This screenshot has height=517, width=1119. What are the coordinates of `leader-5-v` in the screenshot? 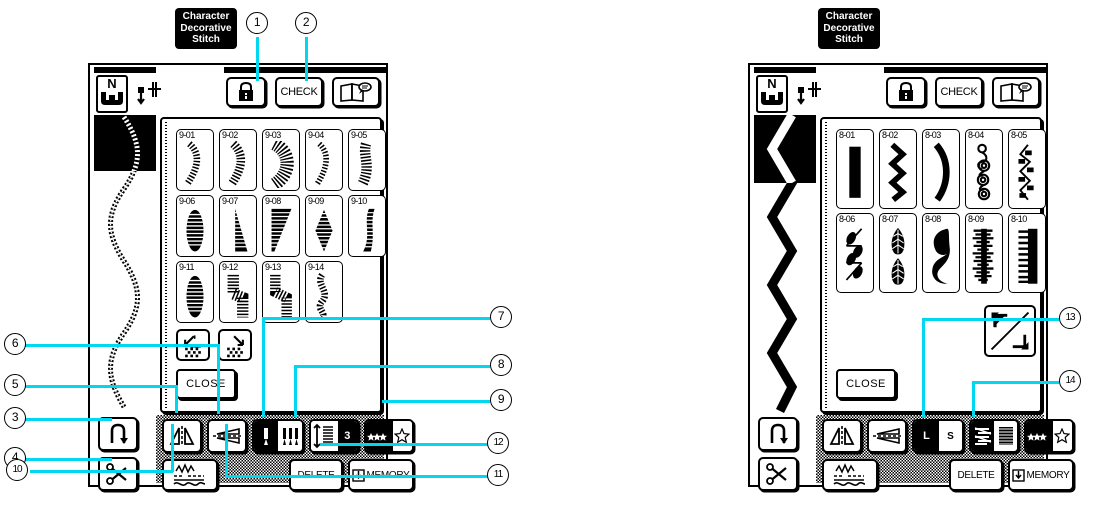 It's located at (176, 399).